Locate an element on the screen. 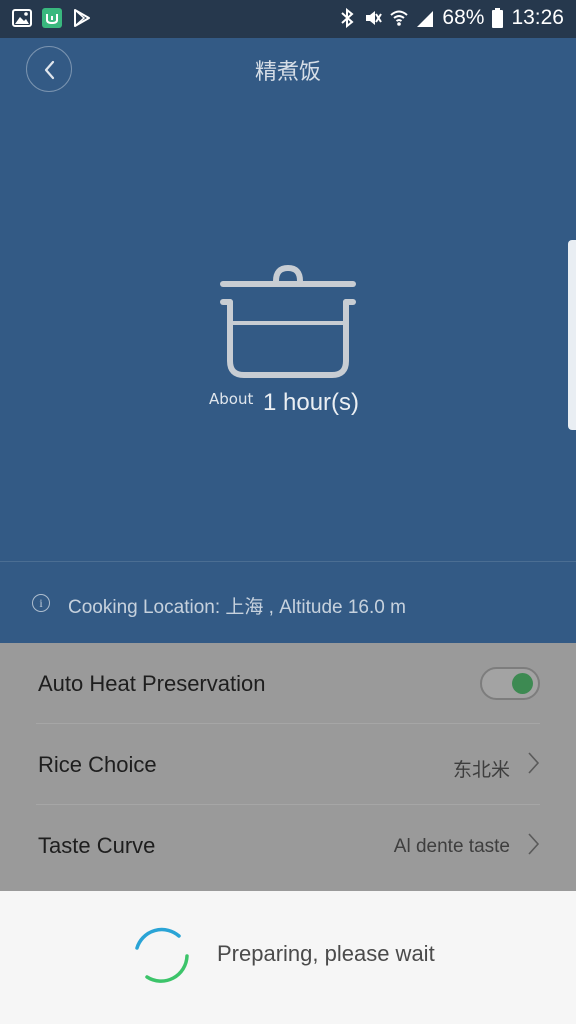 The height and width of the screenshot is (1024, 576). battery-percent: 68% is located at coordinates (463, 17).